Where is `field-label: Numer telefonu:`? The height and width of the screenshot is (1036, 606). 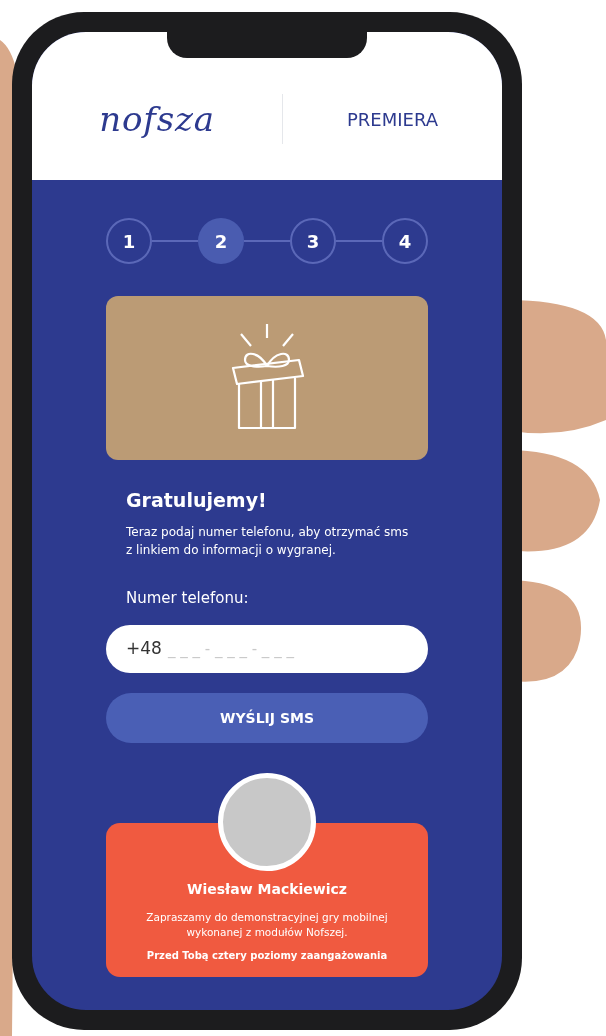
field-label: Numer telefonu: is located at coordinates (188, 598).